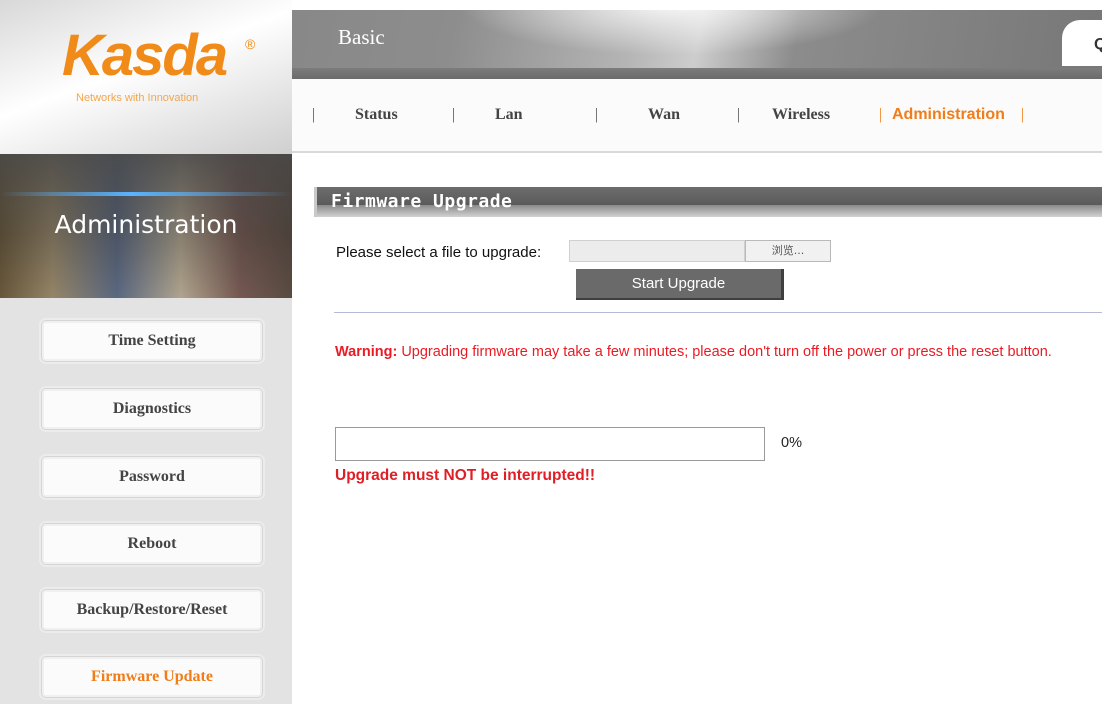  I want to click on brand-logo: Kasda, so click(145, 55).